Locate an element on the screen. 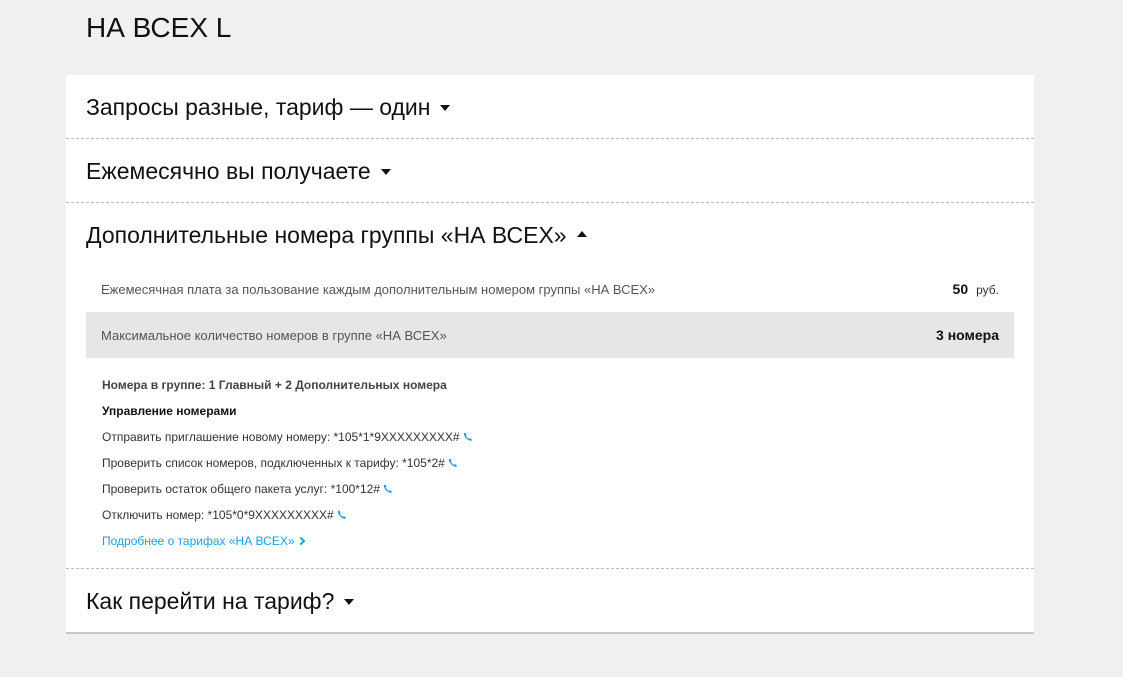 The image size is (1123, 677). management-heading: Управление номерами is located at coordinates (169, 411).